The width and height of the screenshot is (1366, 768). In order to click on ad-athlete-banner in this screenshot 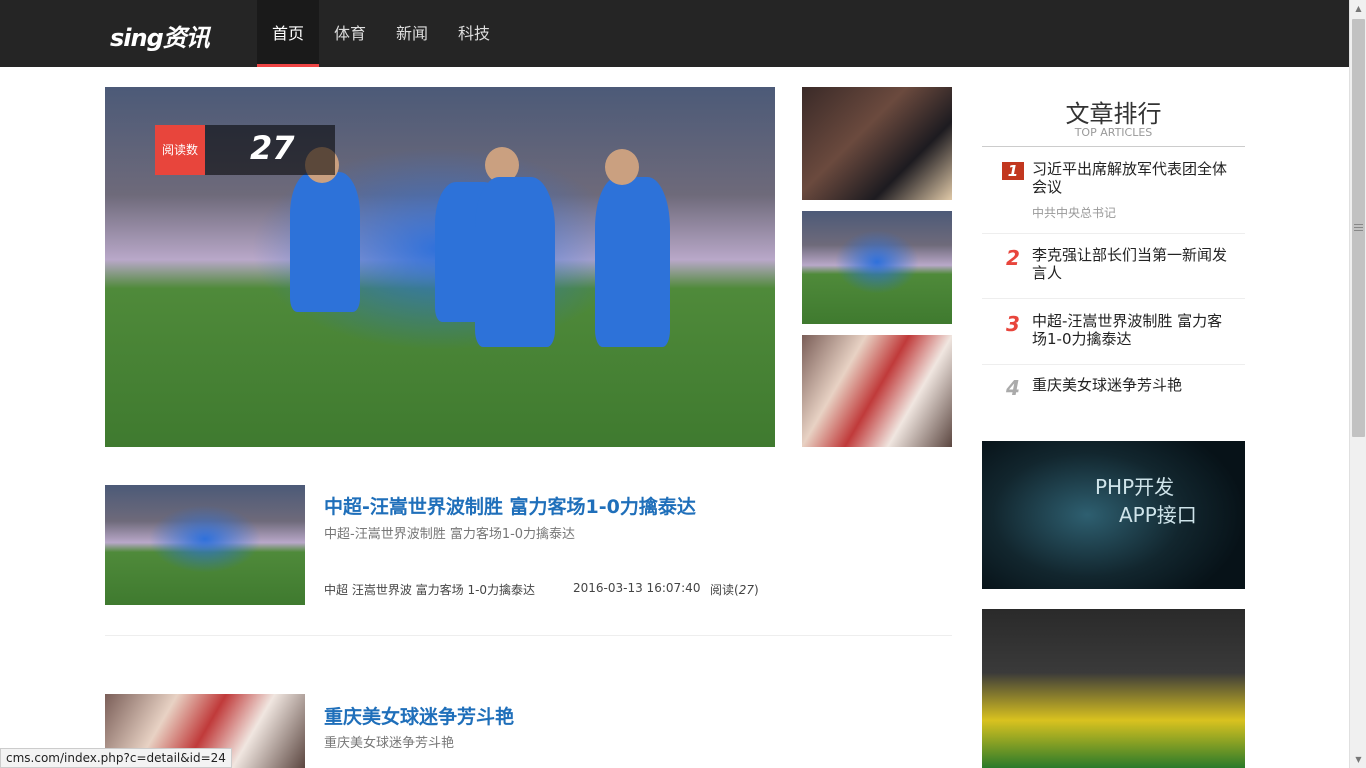, I will do `click(1113, 688)`.